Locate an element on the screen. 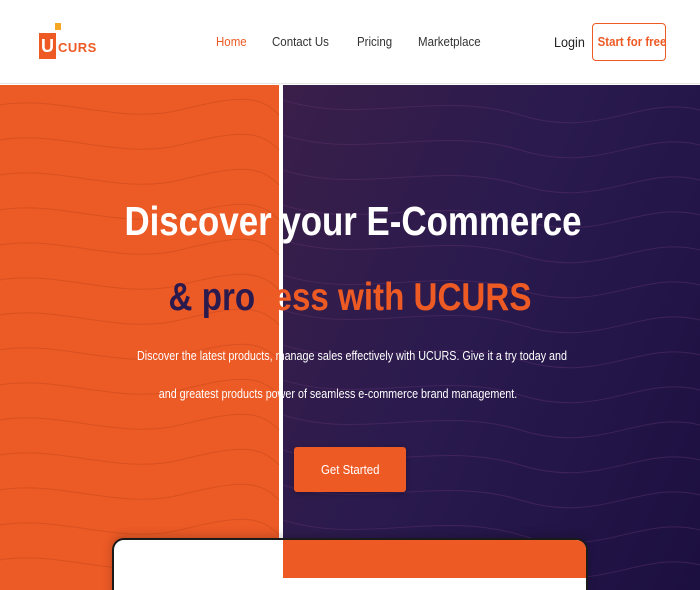 The image size is (700, 590). logo-accent-dot is located at coordinates (58, 26).